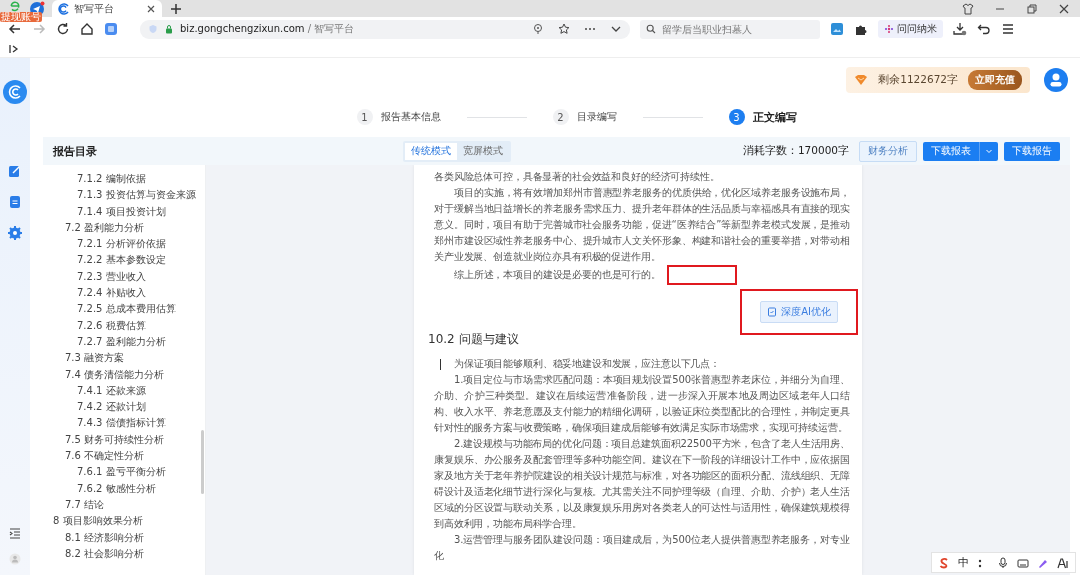  What do you see at coordinates (122, 260) in the screenshot?
I see `toc-item: 7.2.2 基本参数设定` at bounding box center [122, 260].